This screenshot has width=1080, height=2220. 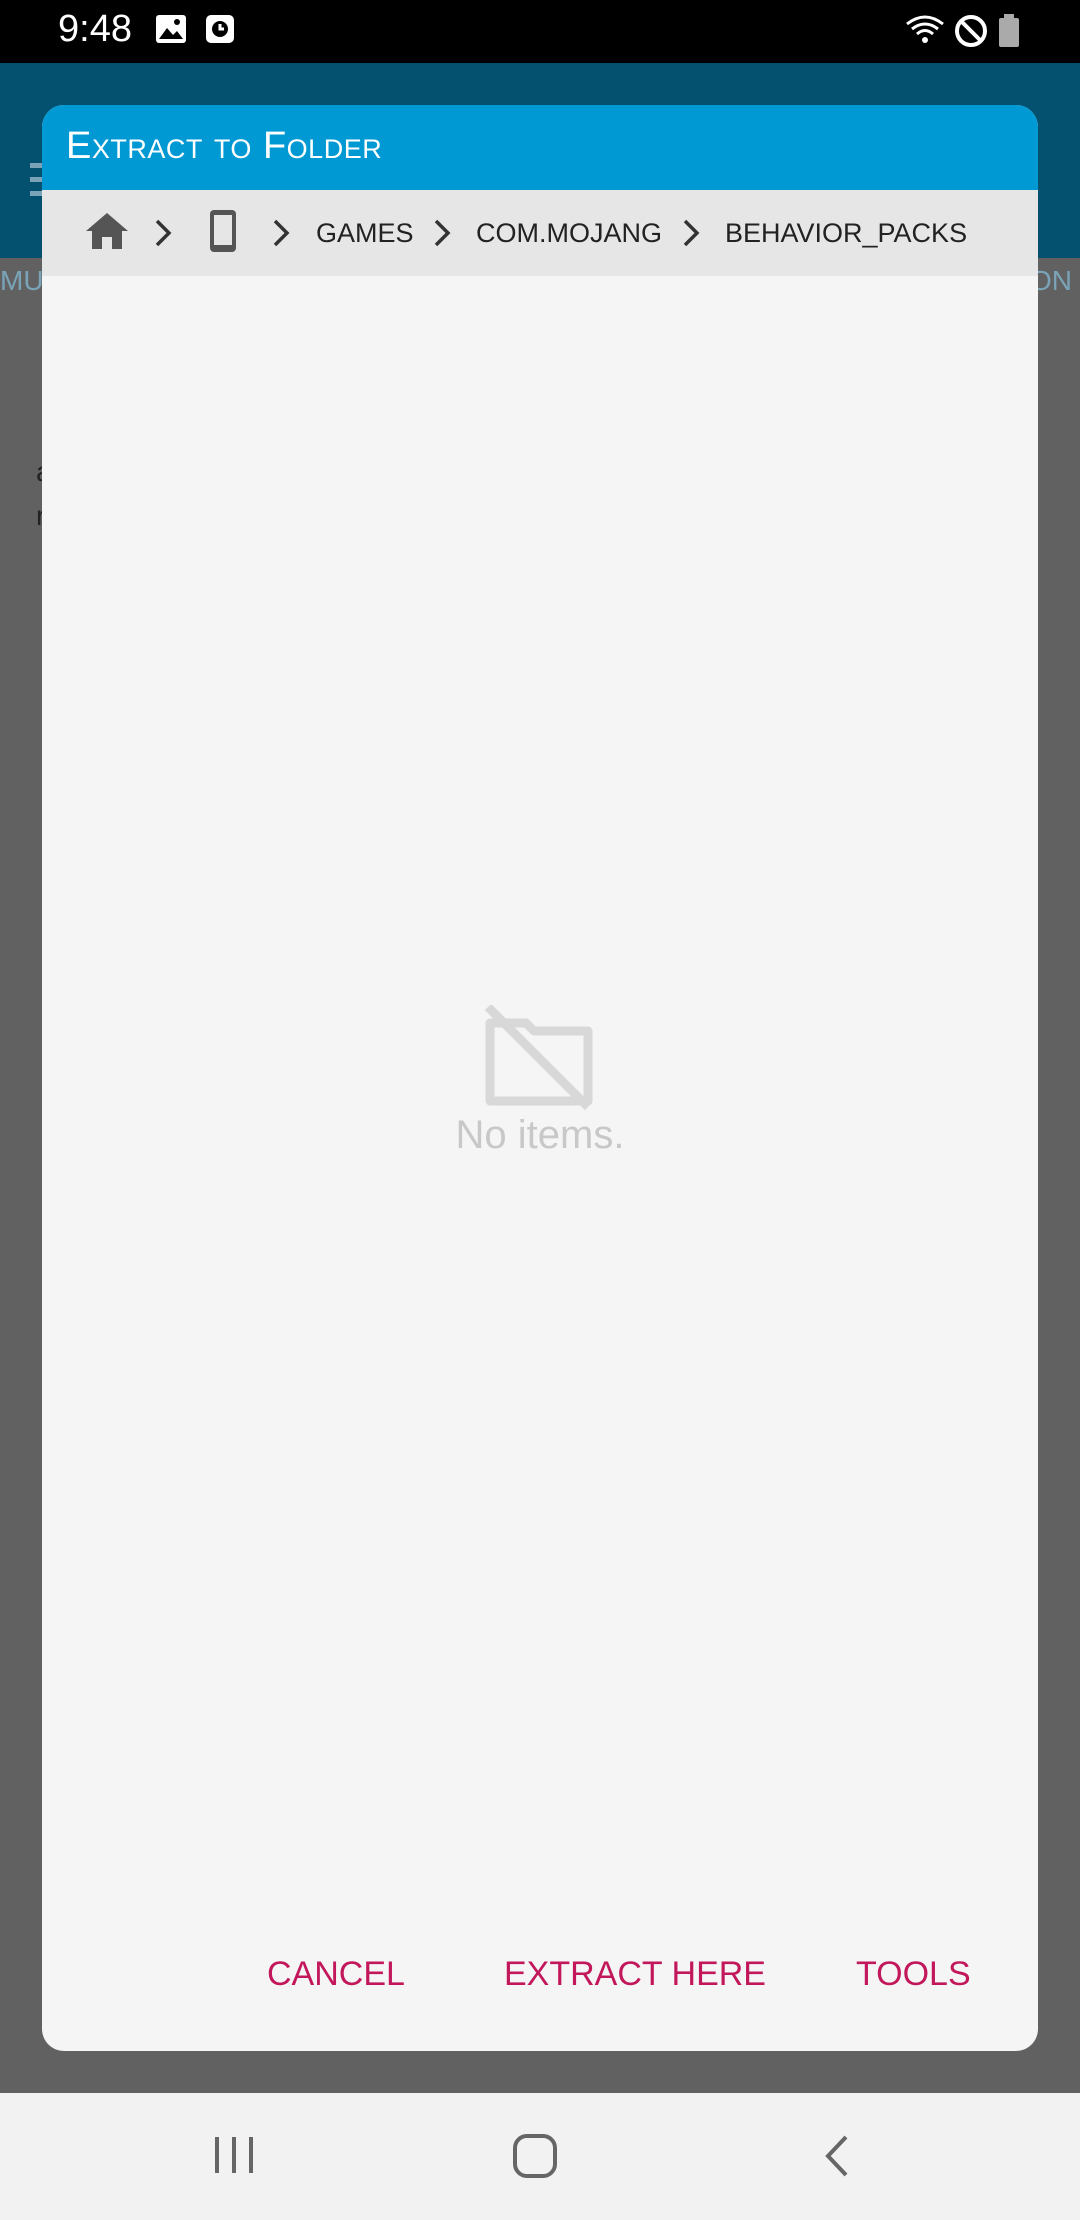 I want to click on dialog-actions: CANCEL EXTRACT HERE TOOLS, so click(x=540, y=1990).